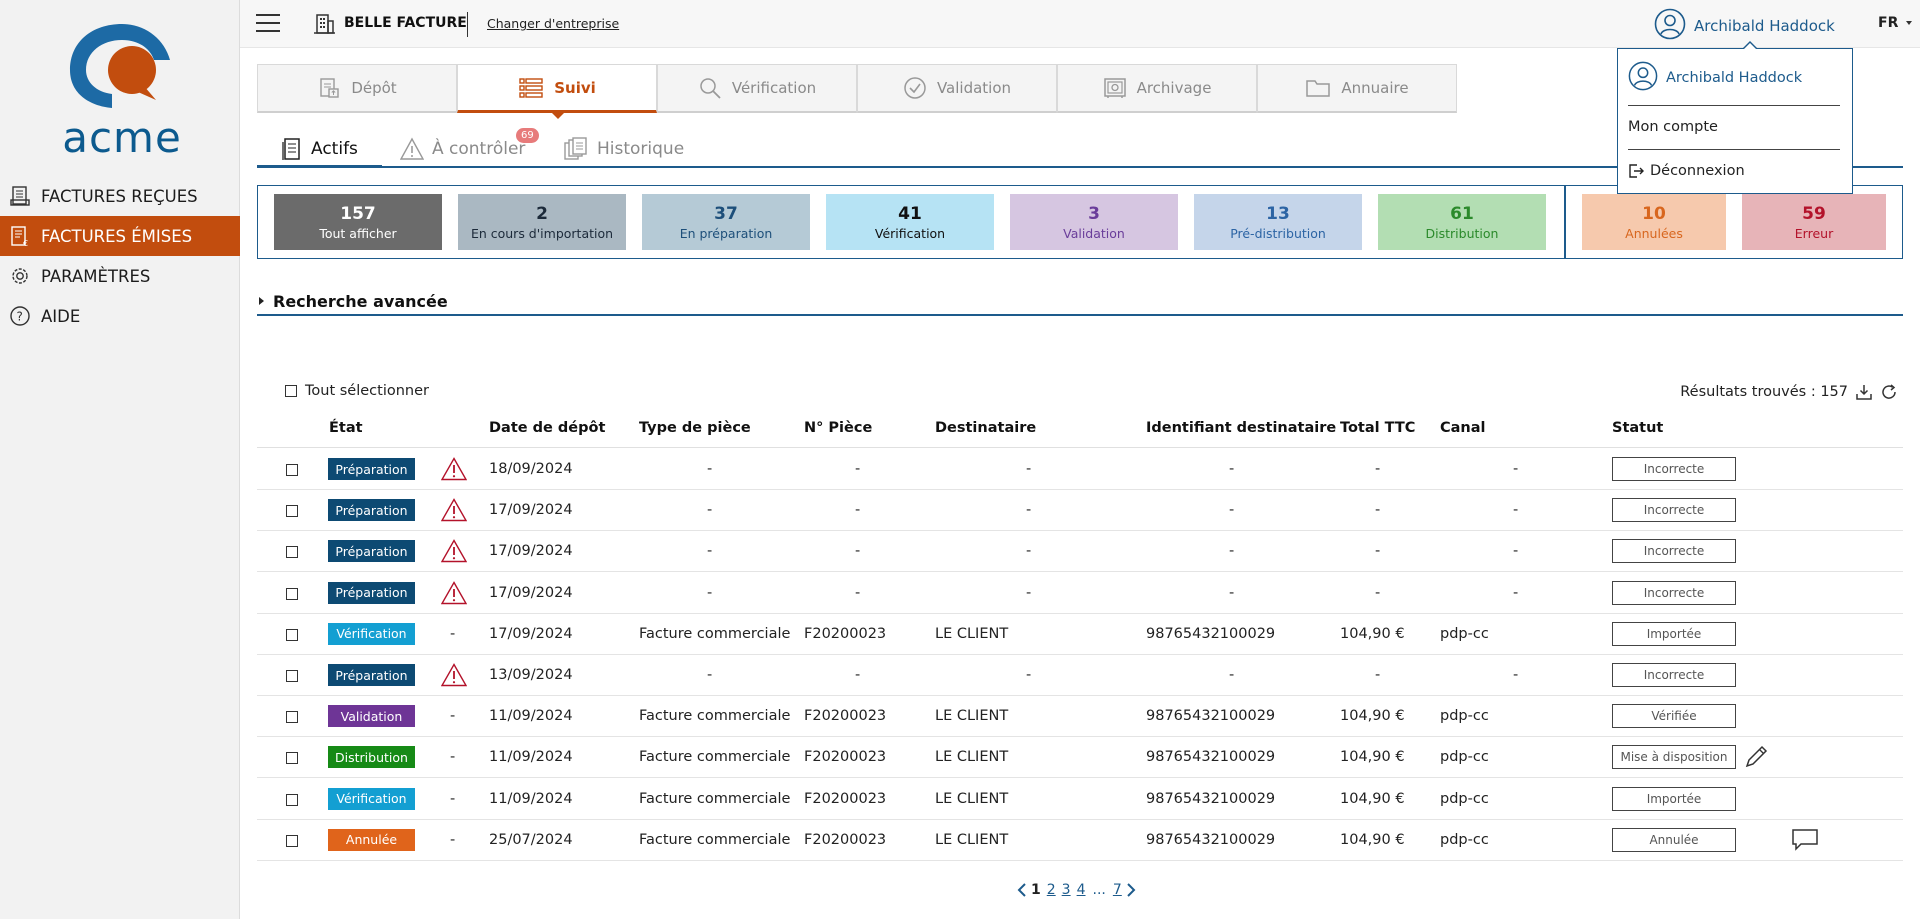 This screenshot has height=919, width=1920. What do you see at coordinates (1080, 304) in the screenshot?
I see `advanced-search-toggle: Recherche avancée` at bounding box center [1080, 304].